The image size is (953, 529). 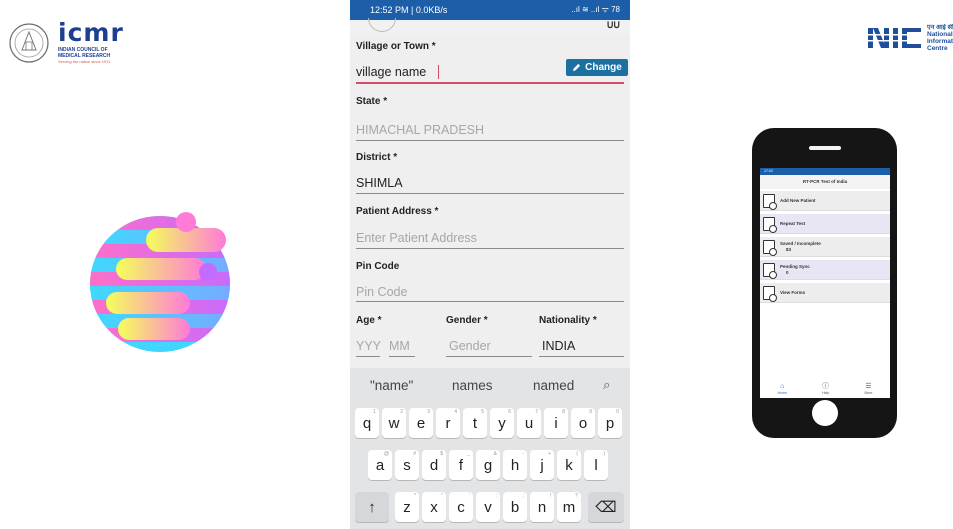 What do you see at coordinates (367, 423) in the screenshot?
I see `key-q: 1q` at bounding box center [367, 423].